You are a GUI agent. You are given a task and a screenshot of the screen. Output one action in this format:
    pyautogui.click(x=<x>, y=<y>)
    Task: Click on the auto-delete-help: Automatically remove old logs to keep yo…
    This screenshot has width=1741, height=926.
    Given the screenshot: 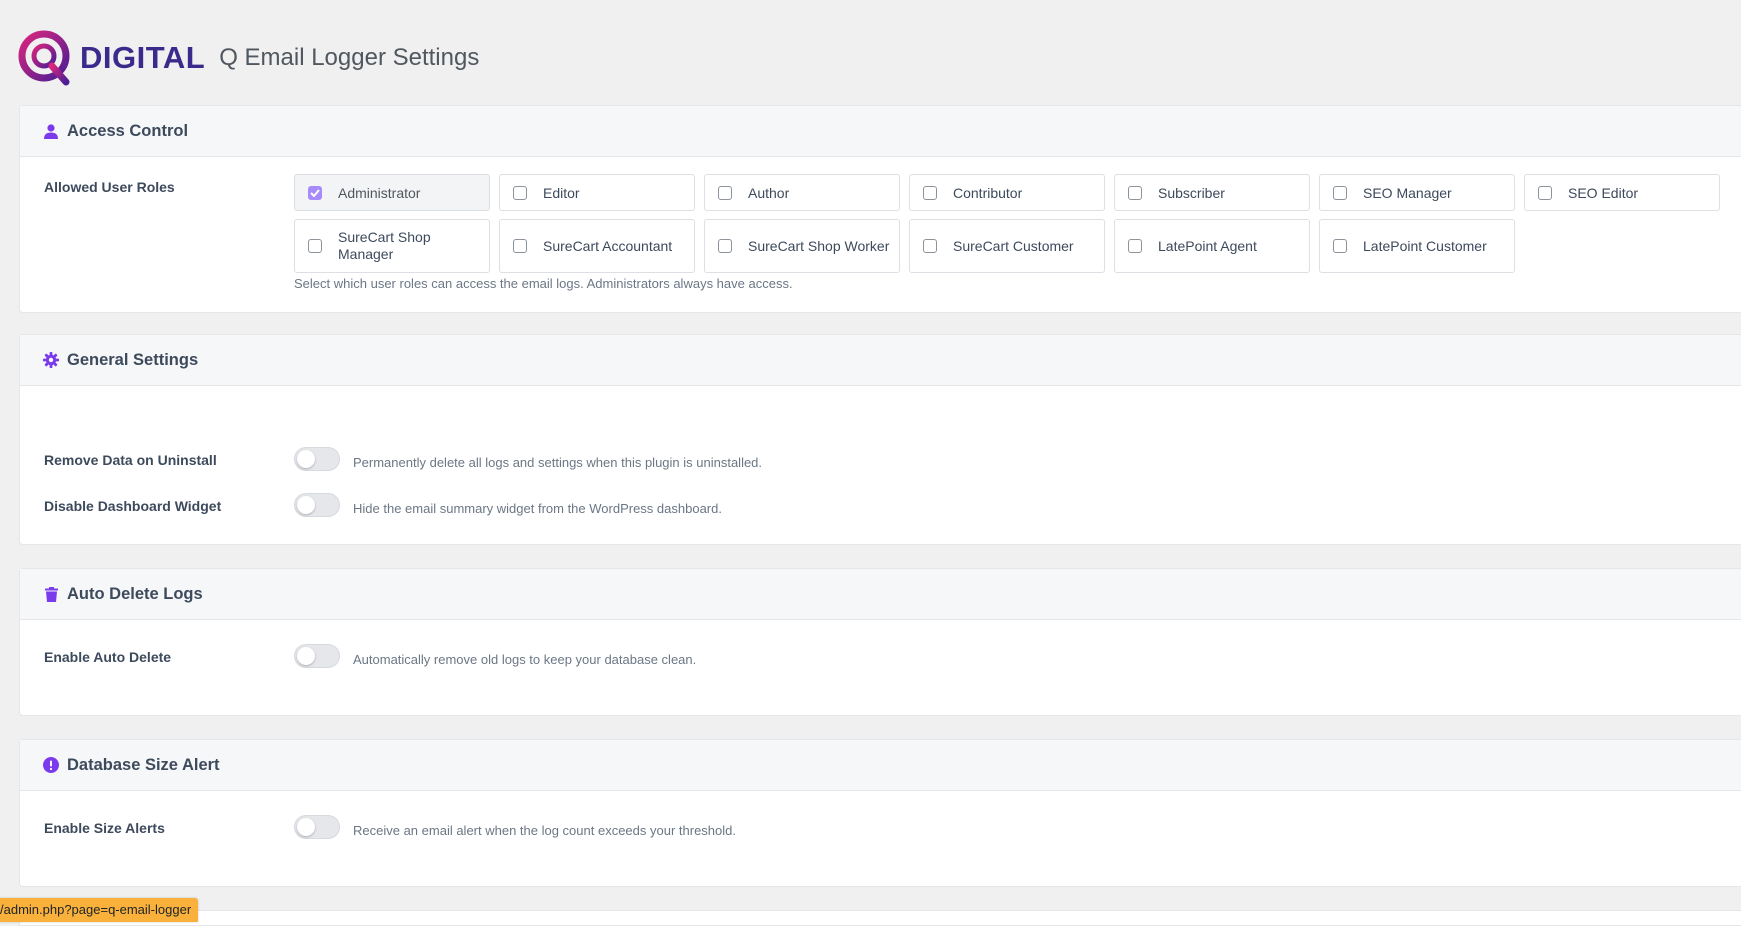 What is the action you would take?
    pyautogui.click(x=525, y=659)
    